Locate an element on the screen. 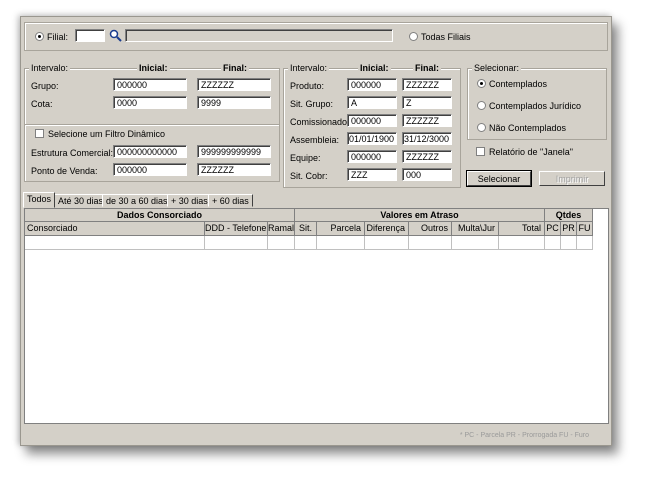  column-header-fu: FU is located at coordinates (585, 229).